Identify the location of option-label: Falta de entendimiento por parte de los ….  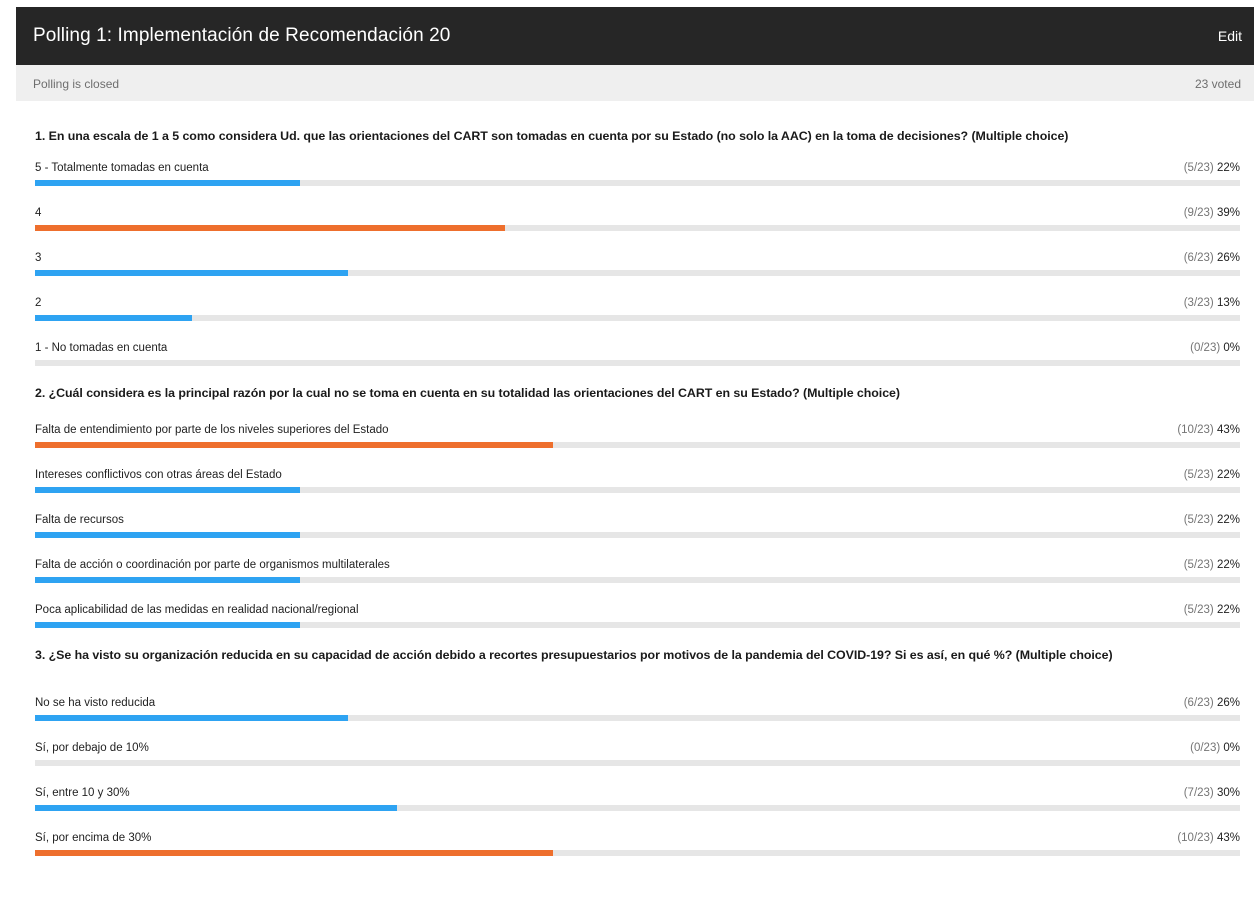
(212, 430).